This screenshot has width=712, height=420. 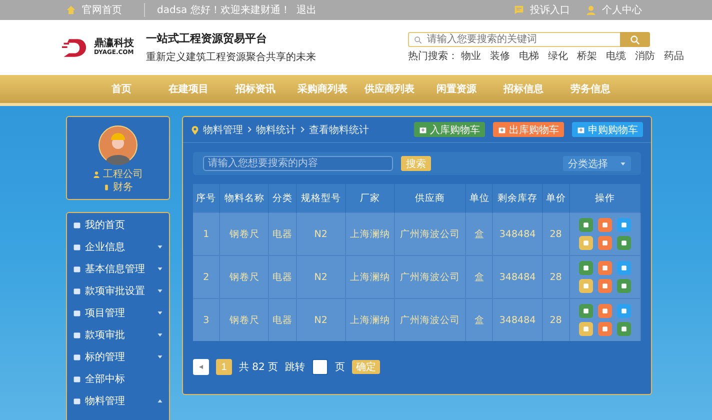 I want to click on hot-search-link: 药品, so click(x=674, y=56).